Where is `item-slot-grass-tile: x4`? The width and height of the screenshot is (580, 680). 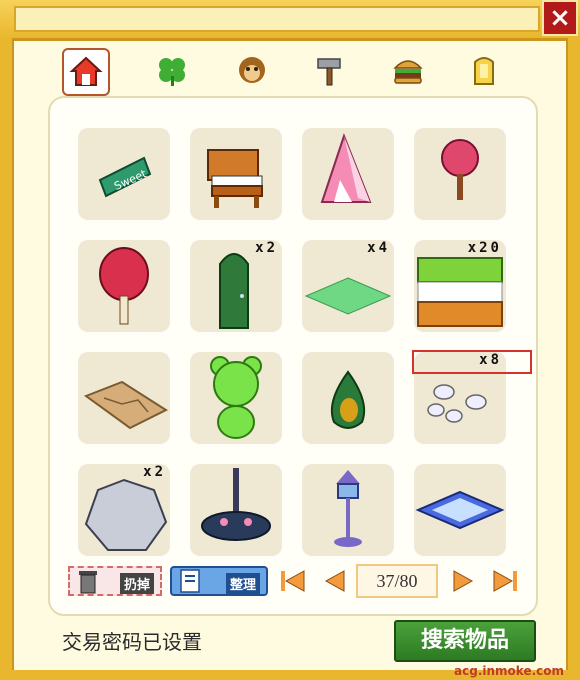
item-slot-grass-tile: x4 is located at coordinates (348, 286).